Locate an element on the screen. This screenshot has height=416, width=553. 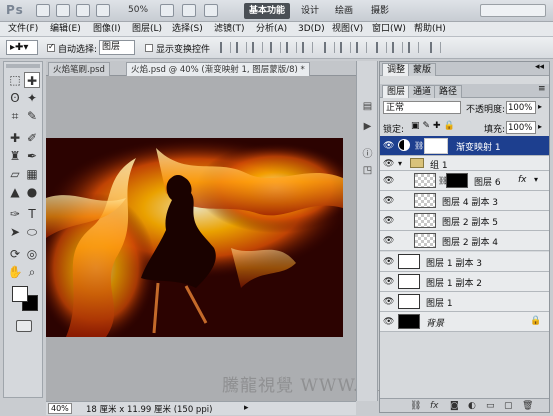
distribute-left-icon is located at coordinates (381, 47).